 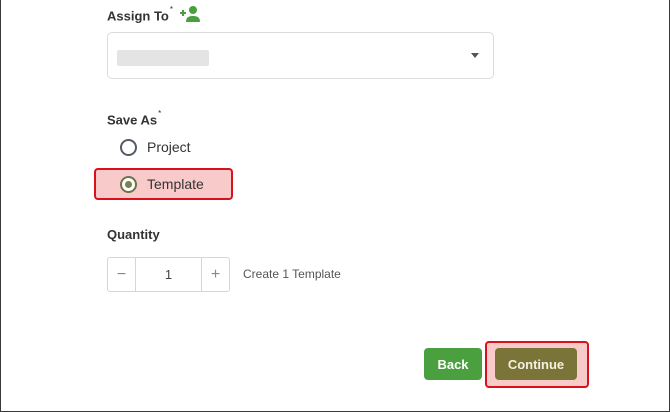 I want to click on radio-button-template, so click(x=128, y=184).